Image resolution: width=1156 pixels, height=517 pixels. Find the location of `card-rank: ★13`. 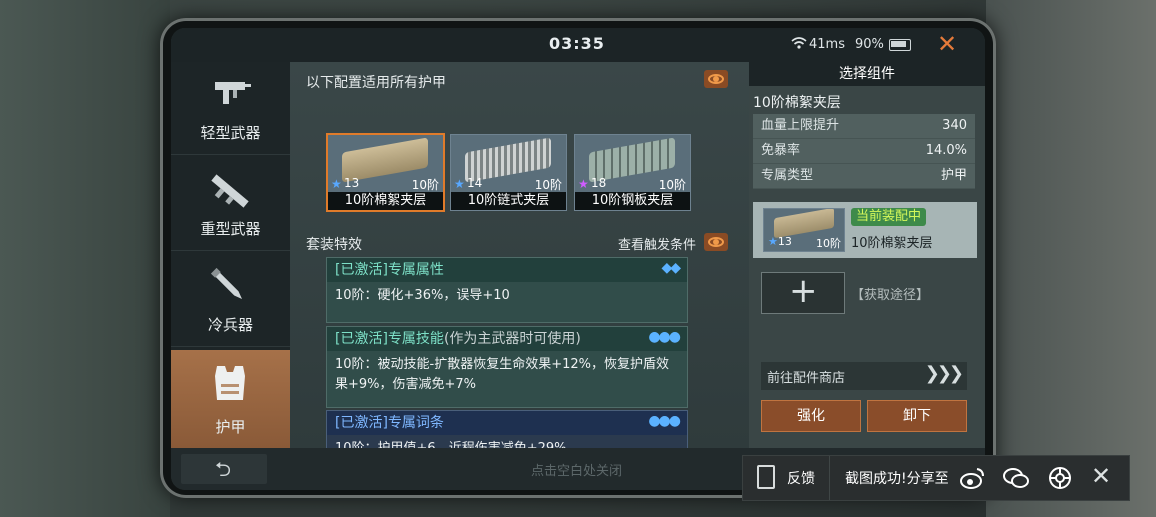

card-rank: ★13 is located at coordinates (780, 241).